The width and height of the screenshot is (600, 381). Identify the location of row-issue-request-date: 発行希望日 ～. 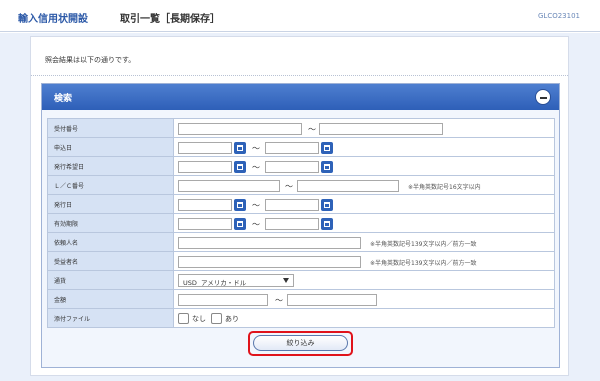
(301, 166).